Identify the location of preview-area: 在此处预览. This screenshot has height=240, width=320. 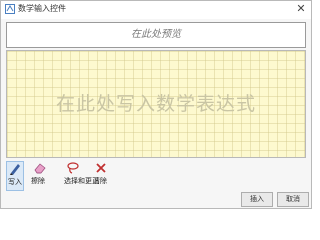
(156, 35).